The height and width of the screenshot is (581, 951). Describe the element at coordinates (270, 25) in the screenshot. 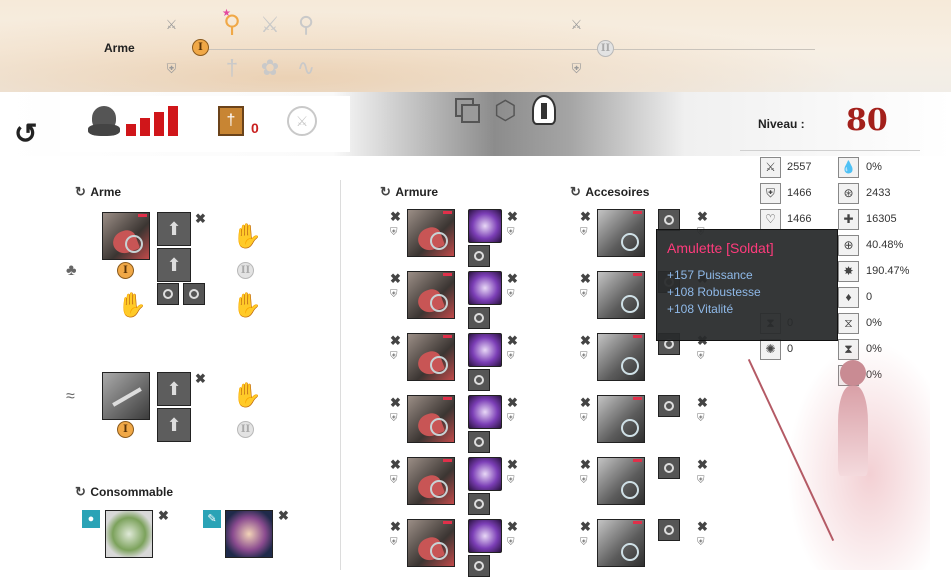

I see `dagger-icon: ⚔` at that location.